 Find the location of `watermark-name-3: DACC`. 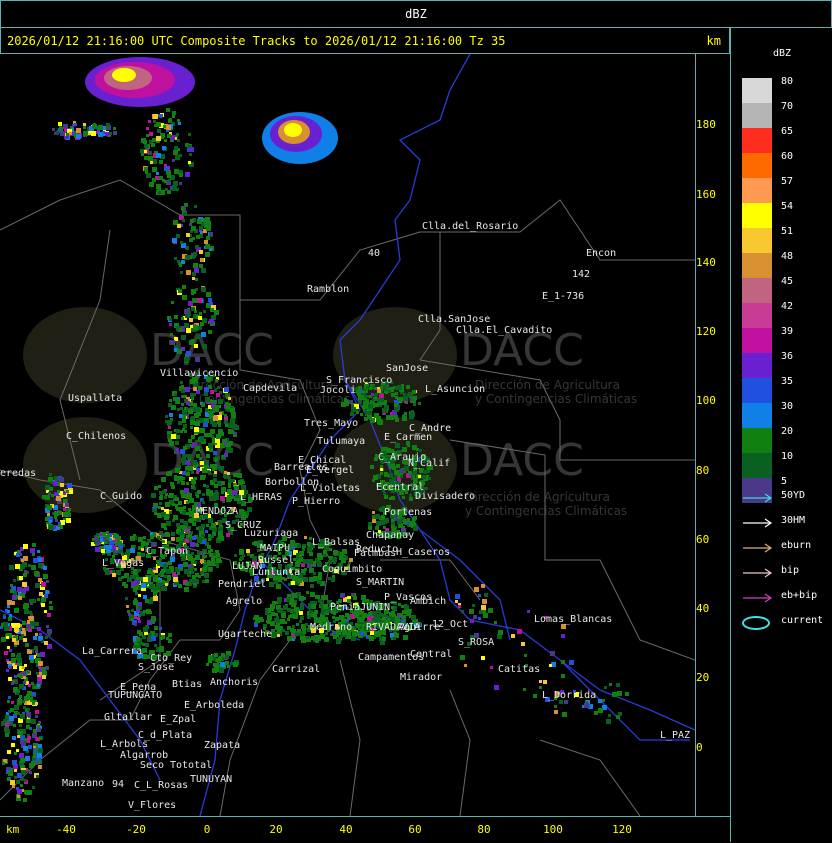

watermark-name-3: DACC is located at coordinates (212, 460).